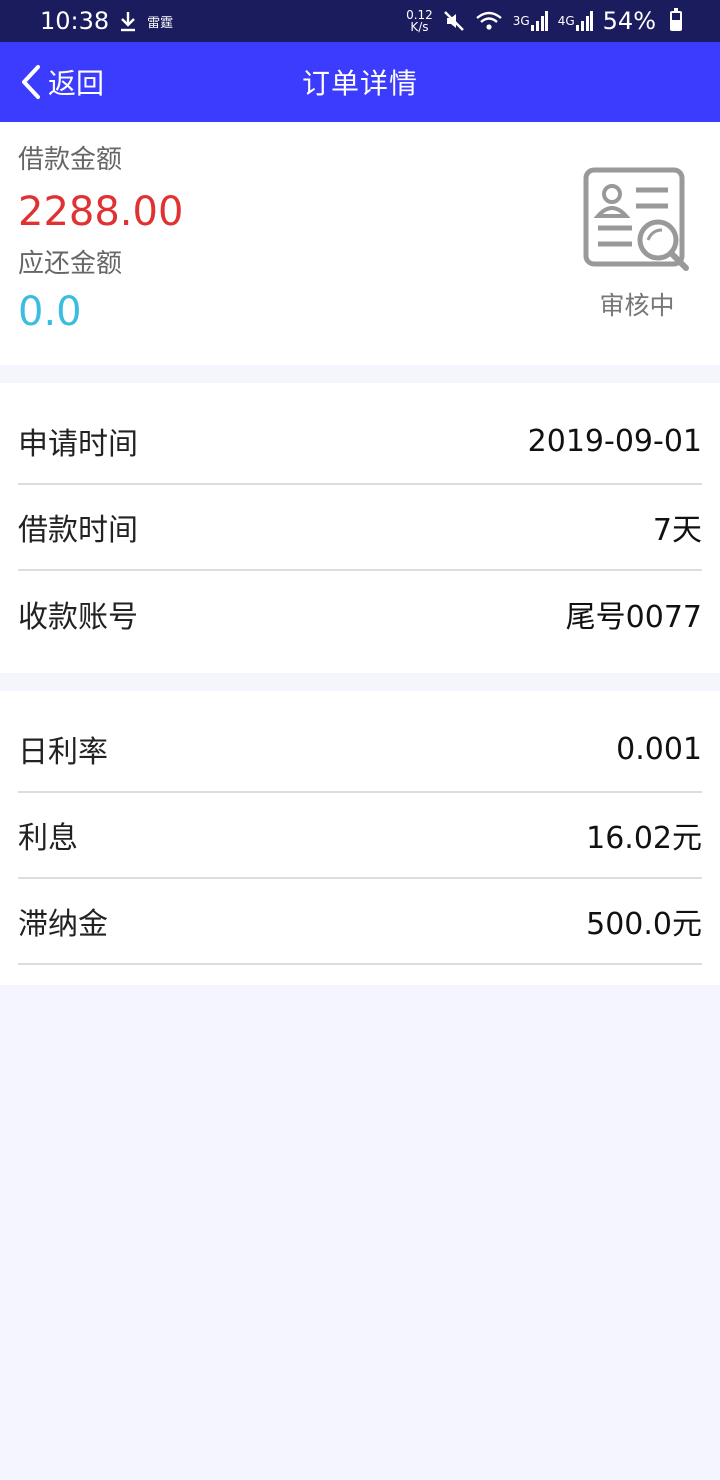 This screenshot has height=1480, width=720. Describe the element at coordinates (659, 749) in the screenshot. I see `fee-value: 0.001` at that location.